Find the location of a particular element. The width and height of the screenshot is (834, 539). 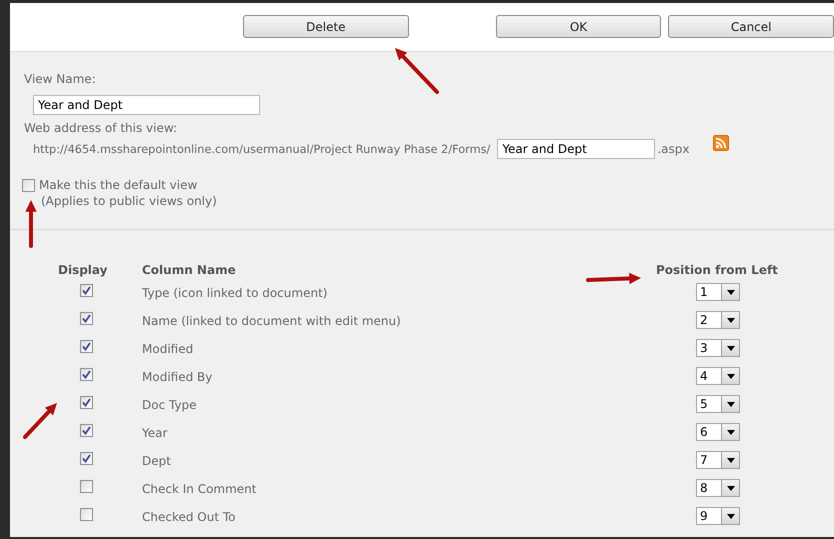

column-header: Position from Left is located at coordinates (717, 270).